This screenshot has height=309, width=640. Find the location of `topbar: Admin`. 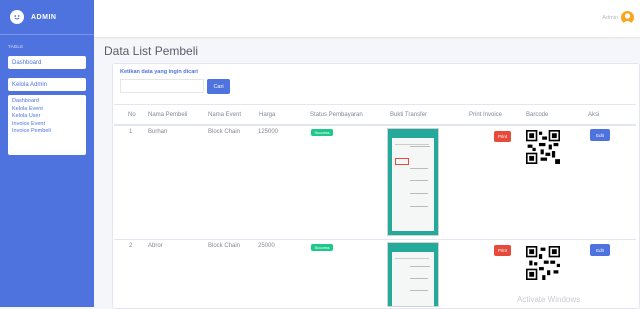

topbar: Admin is located at coordinates (367, 18).